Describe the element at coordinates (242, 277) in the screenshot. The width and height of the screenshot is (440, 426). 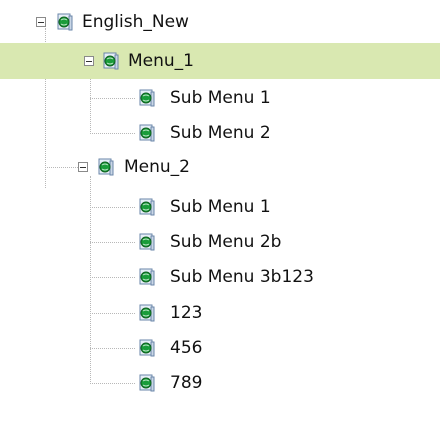
I see `tree-node-label: Sub Menu 3b123` at that location.